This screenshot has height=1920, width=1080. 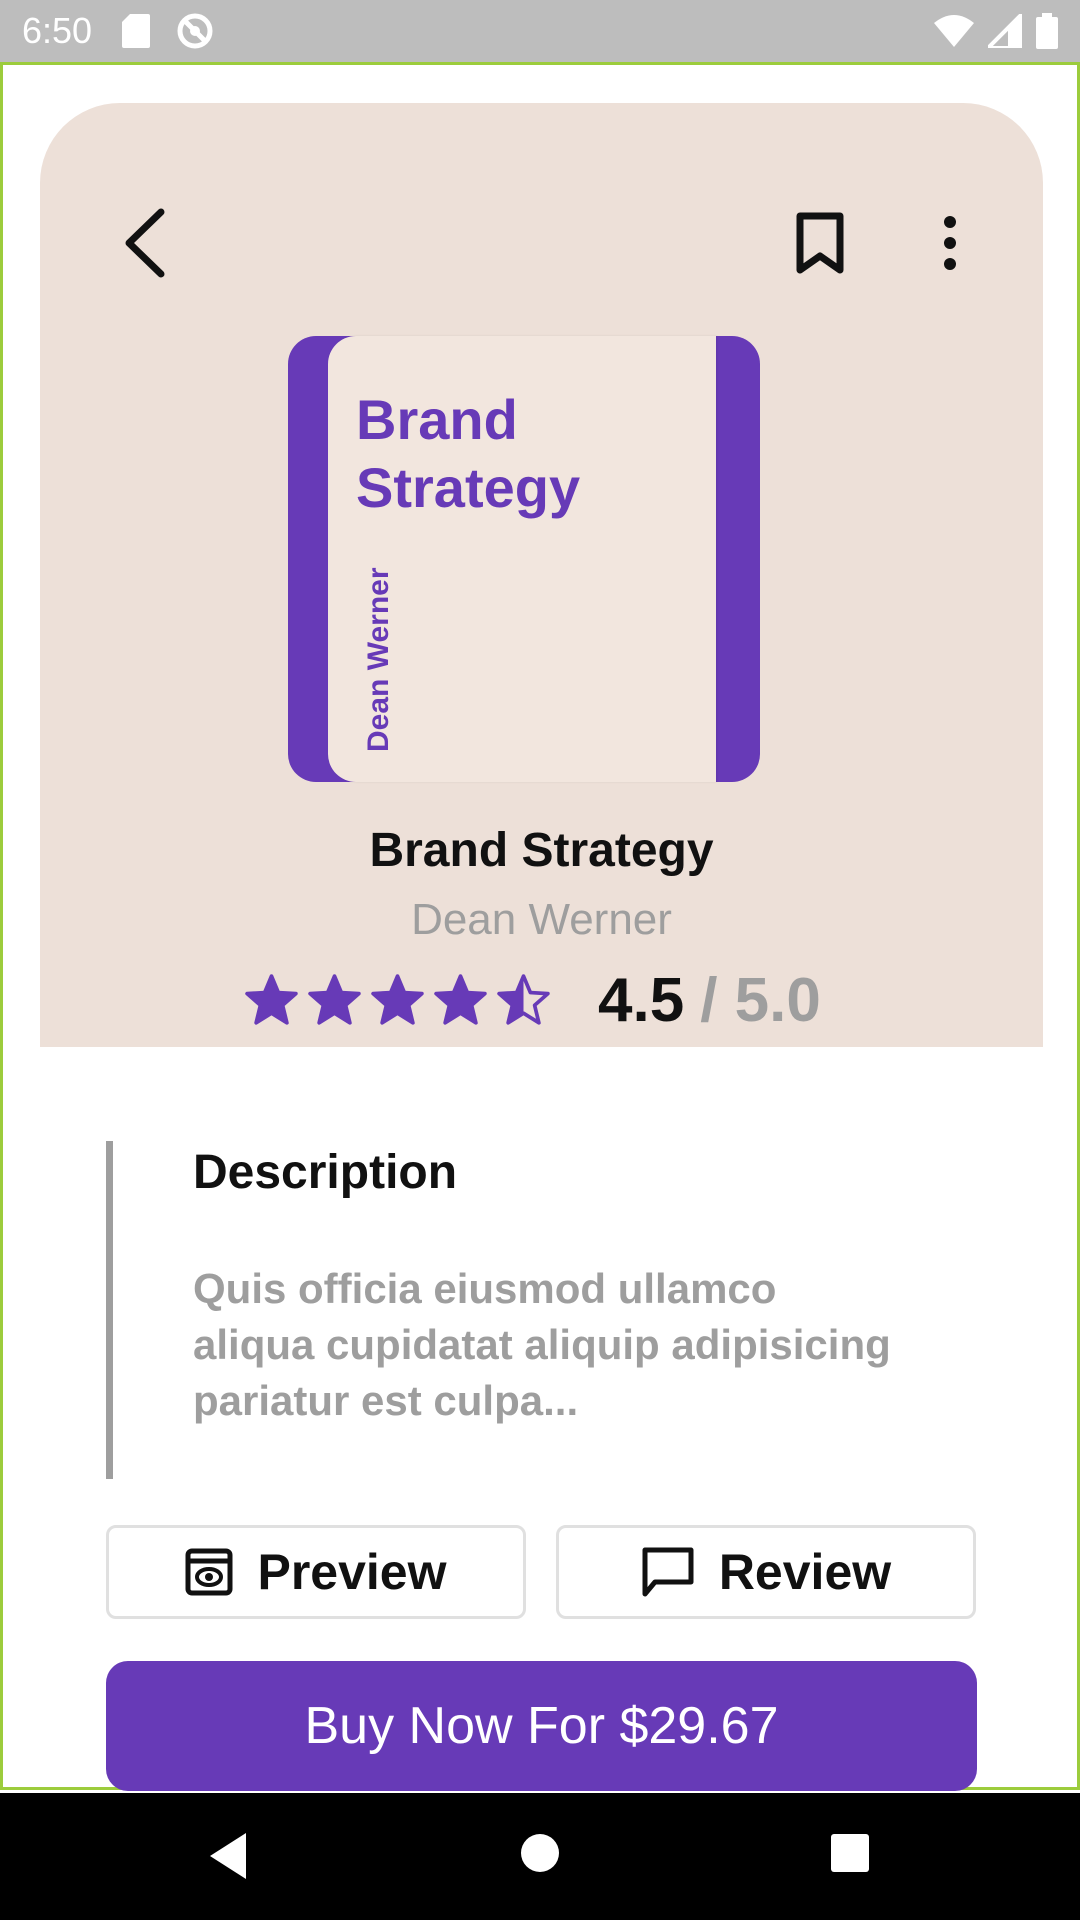 What do you see at coordinates (136, 31) in the screenshot?
I see `sd-card-icon` at bounding box center [136, 31].